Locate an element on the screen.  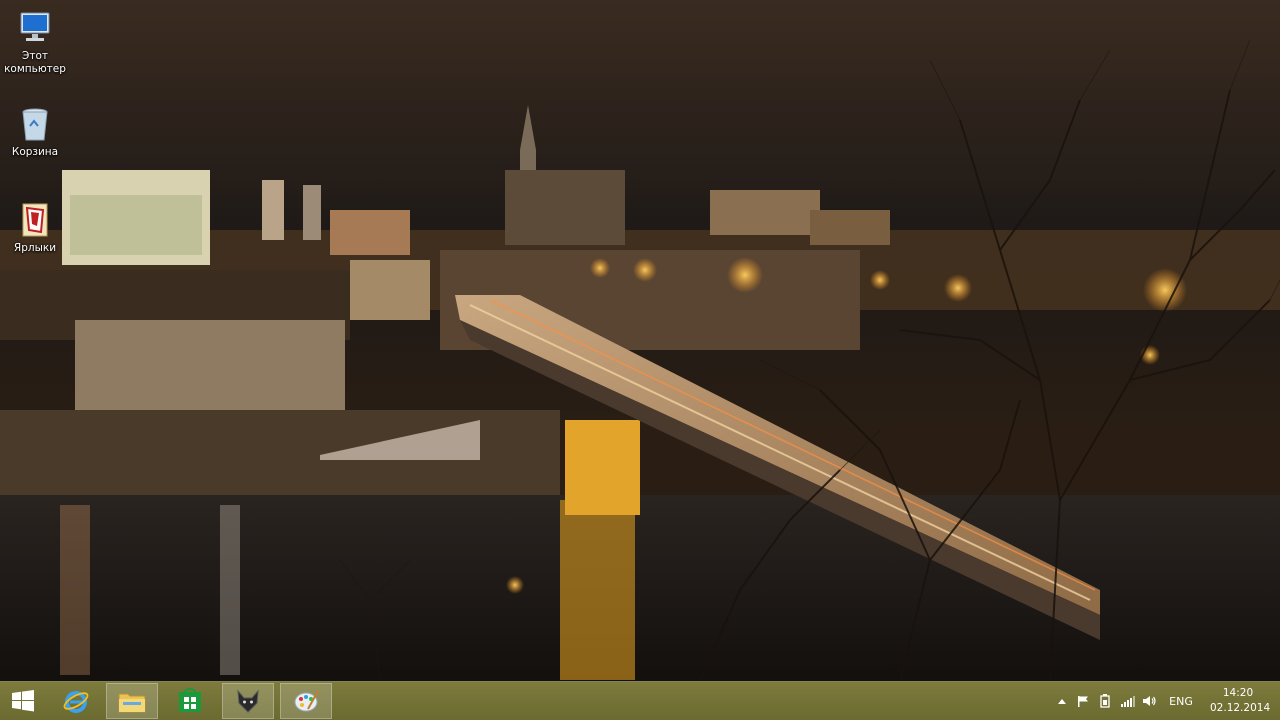
taskbar-paint is located at coordinates (306, 701).